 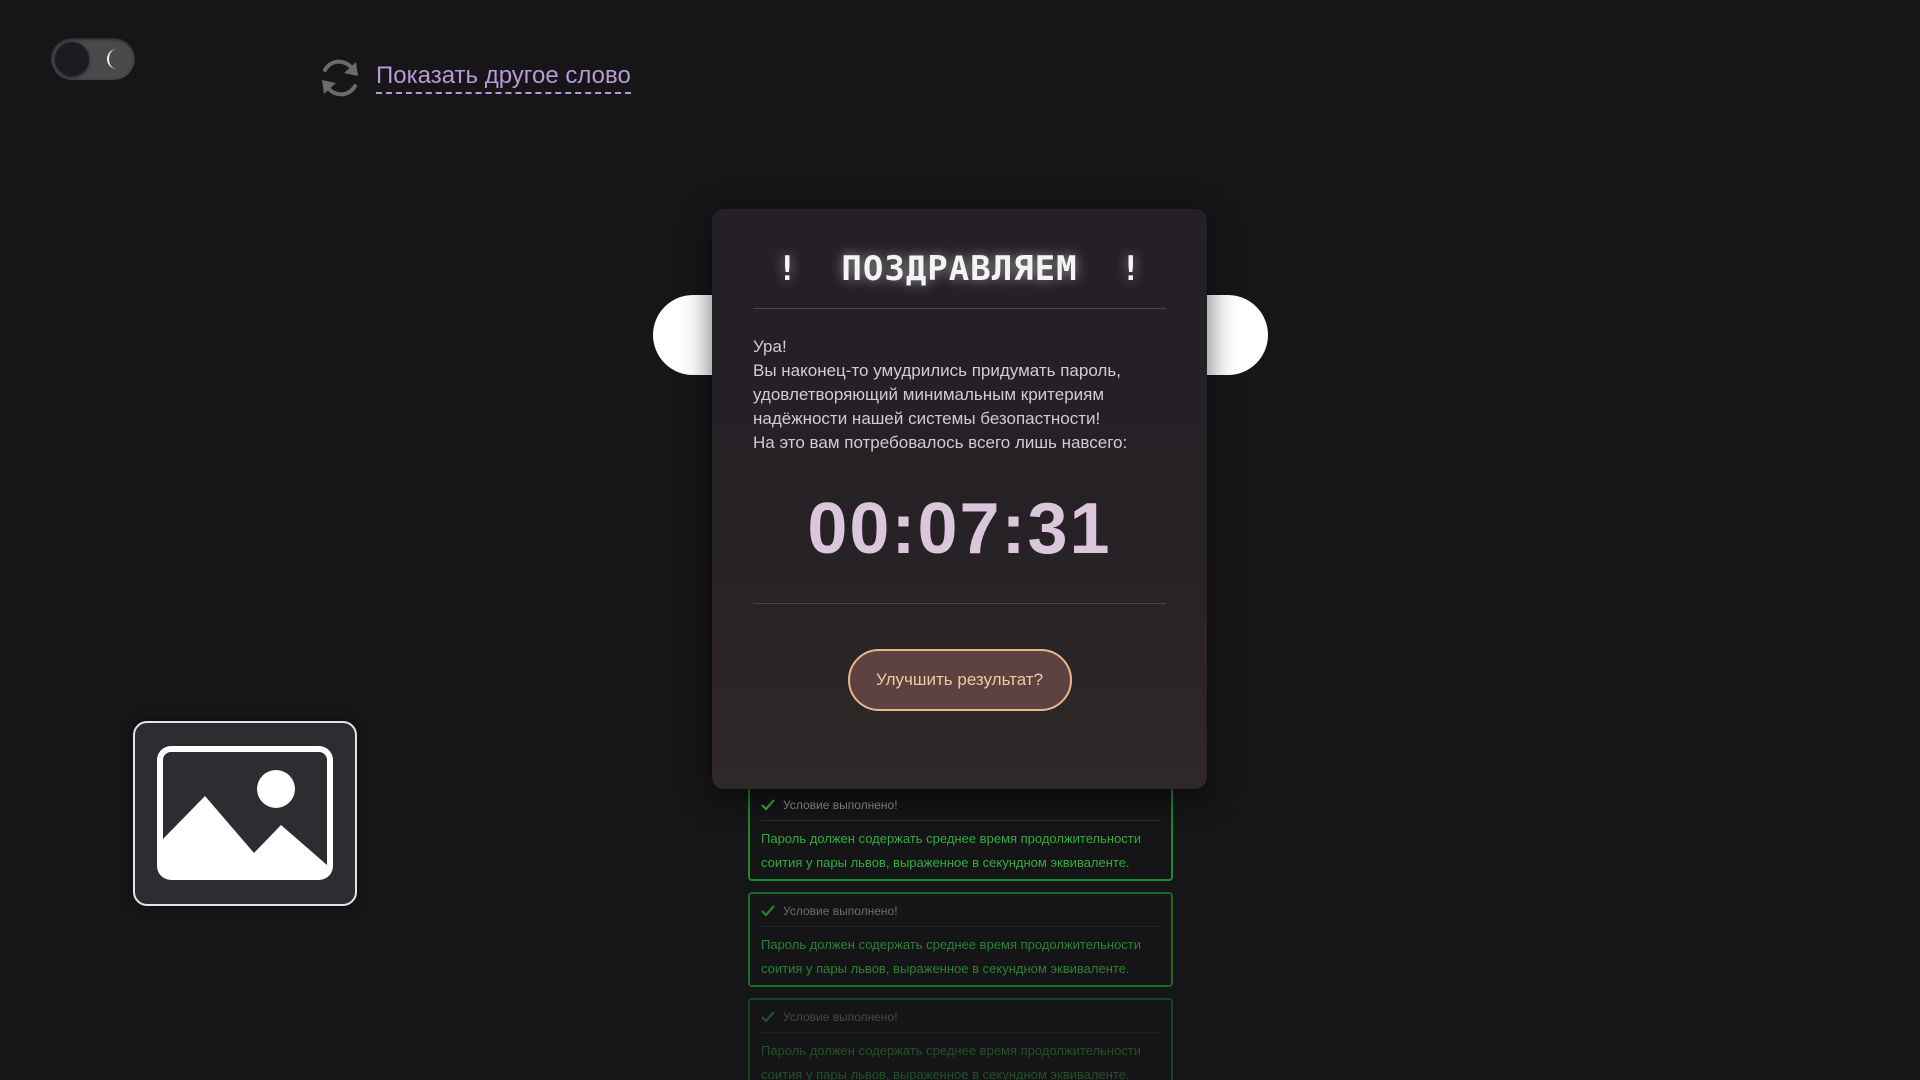 What do you see at coordinates (72, 59) in the screenshot?
I see `toggle-knob` at bounding box center [72, 59].